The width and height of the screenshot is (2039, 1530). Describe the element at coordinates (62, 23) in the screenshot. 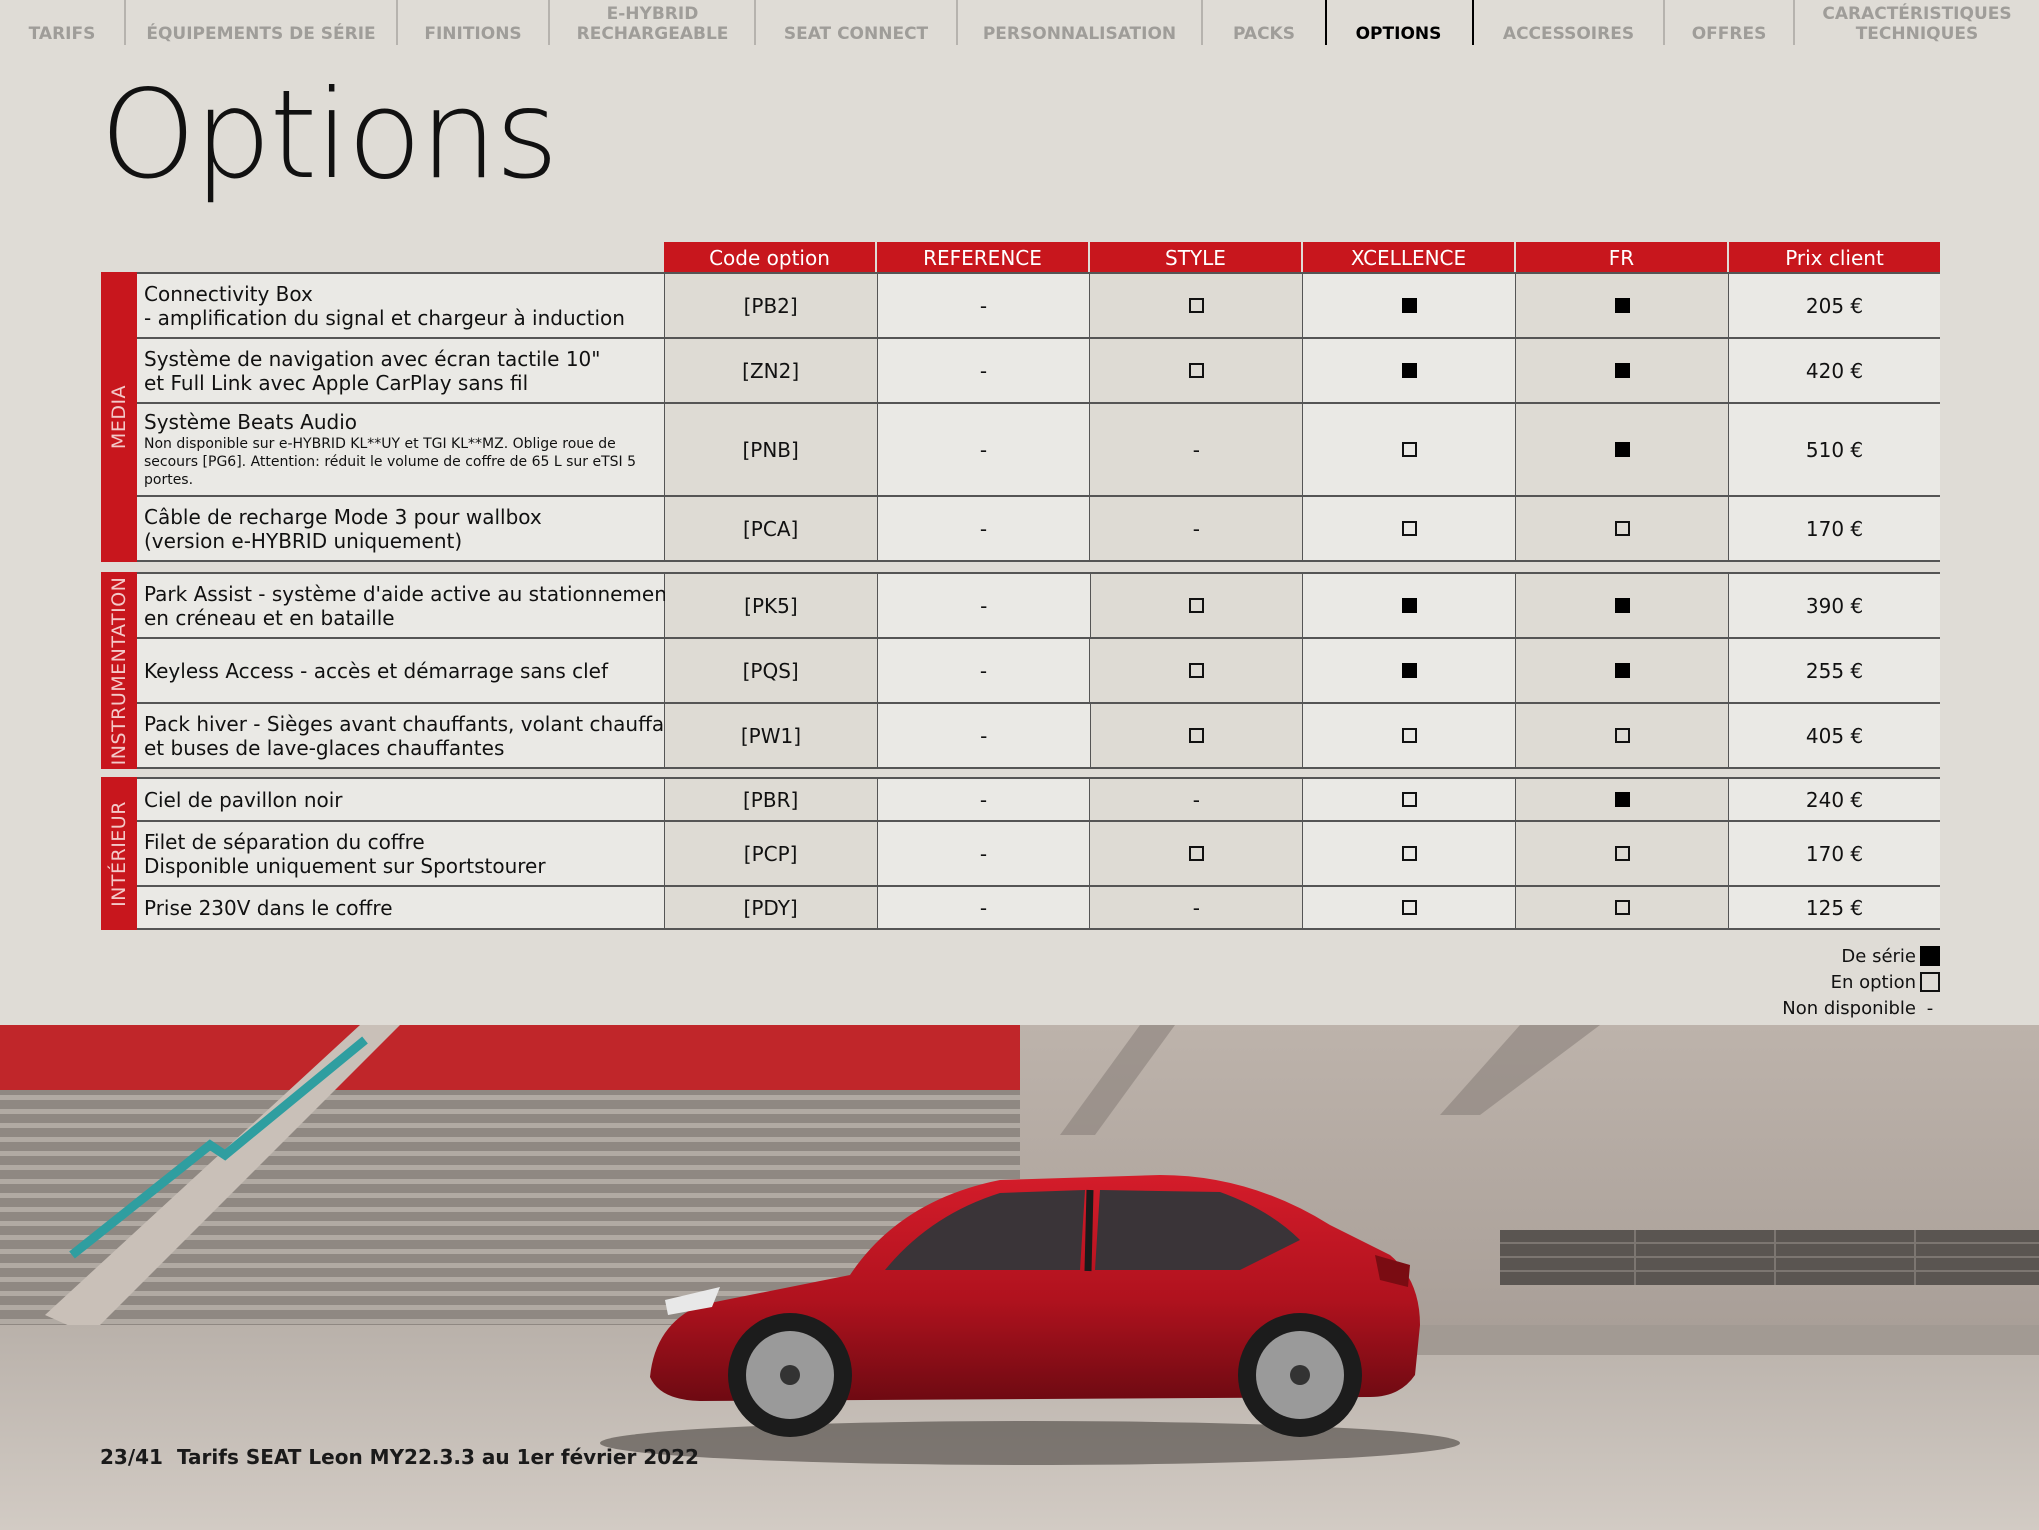

I see `nav-tab-0: TARIFS` at that location.